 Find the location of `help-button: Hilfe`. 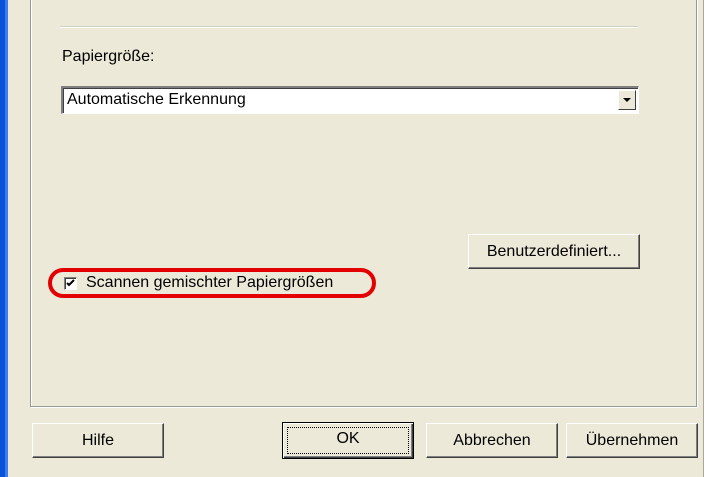

help-button: Hilfe is located at coordinates (98, 440).